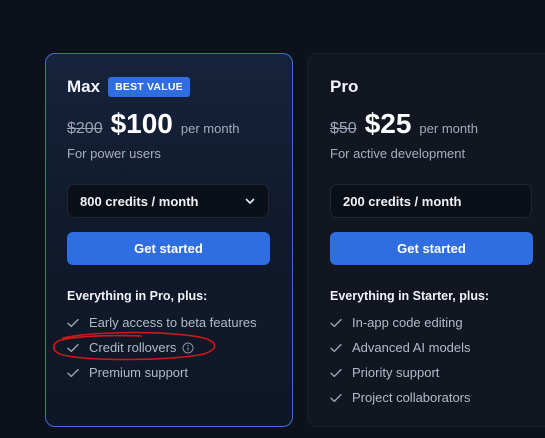 The image size is (545, 438). I want to click on feature-label: Priority support, so click(396, 372).